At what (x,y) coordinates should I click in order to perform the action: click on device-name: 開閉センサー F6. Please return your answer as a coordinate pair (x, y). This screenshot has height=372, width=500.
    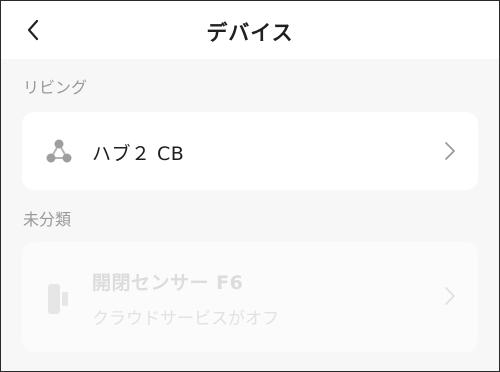
    Looking at the image, I should click on (168, 283).